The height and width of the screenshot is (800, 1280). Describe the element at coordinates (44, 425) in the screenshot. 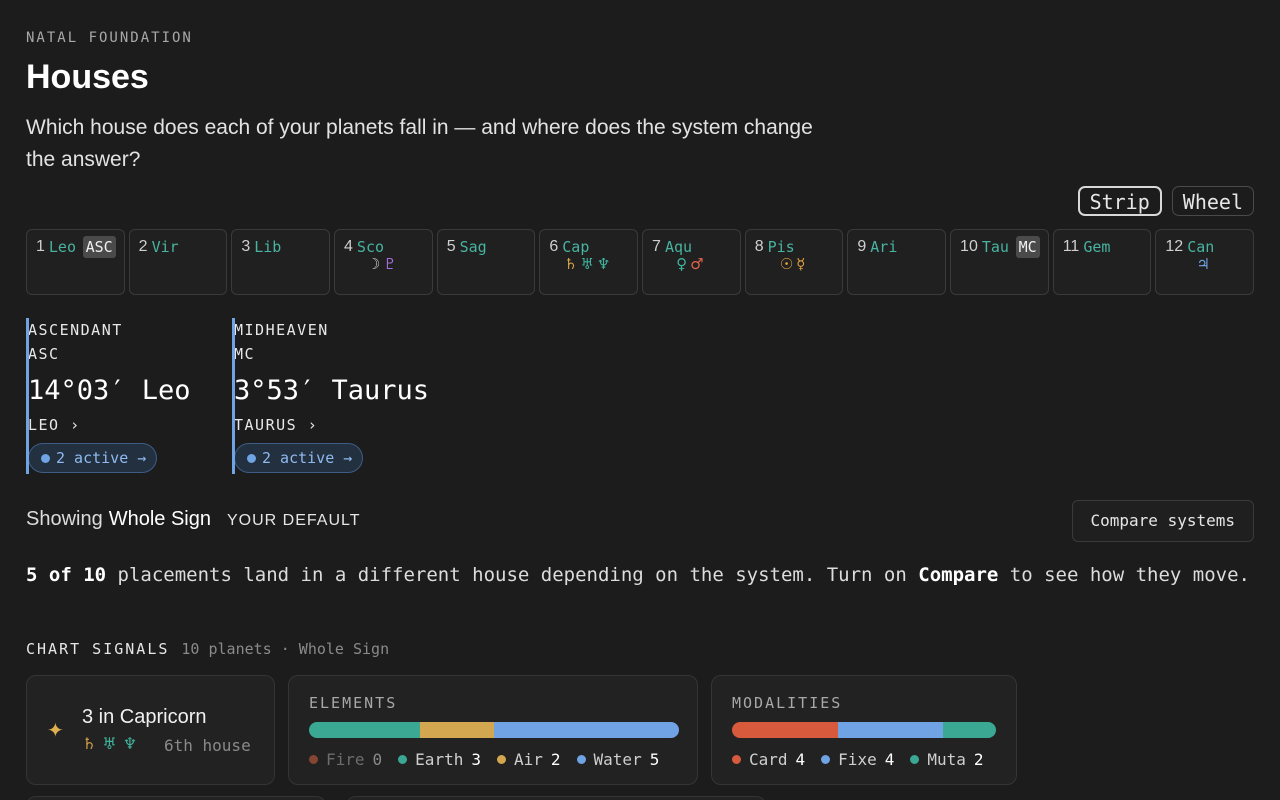

I see `ascendant-sign-text: LEO` at that location.